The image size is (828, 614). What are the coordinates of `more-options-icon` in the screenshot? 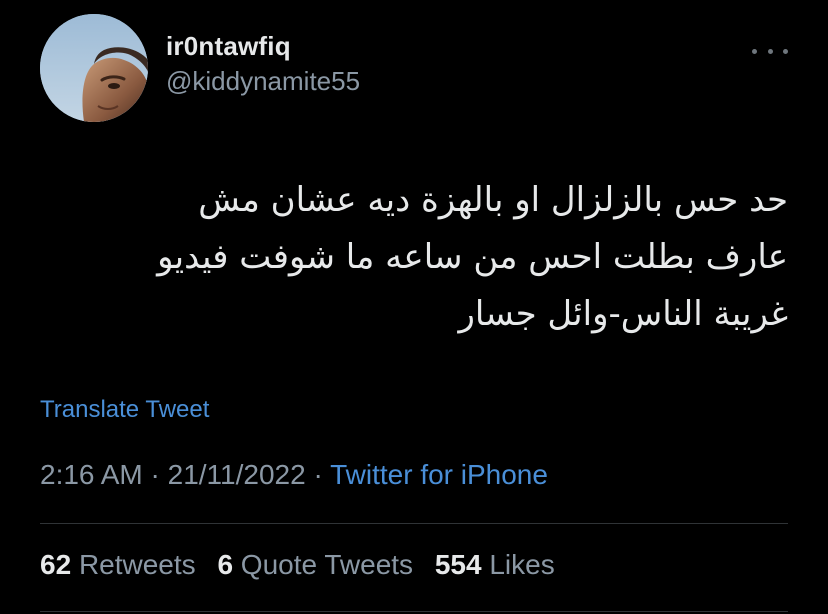 It's located at (770, 51).